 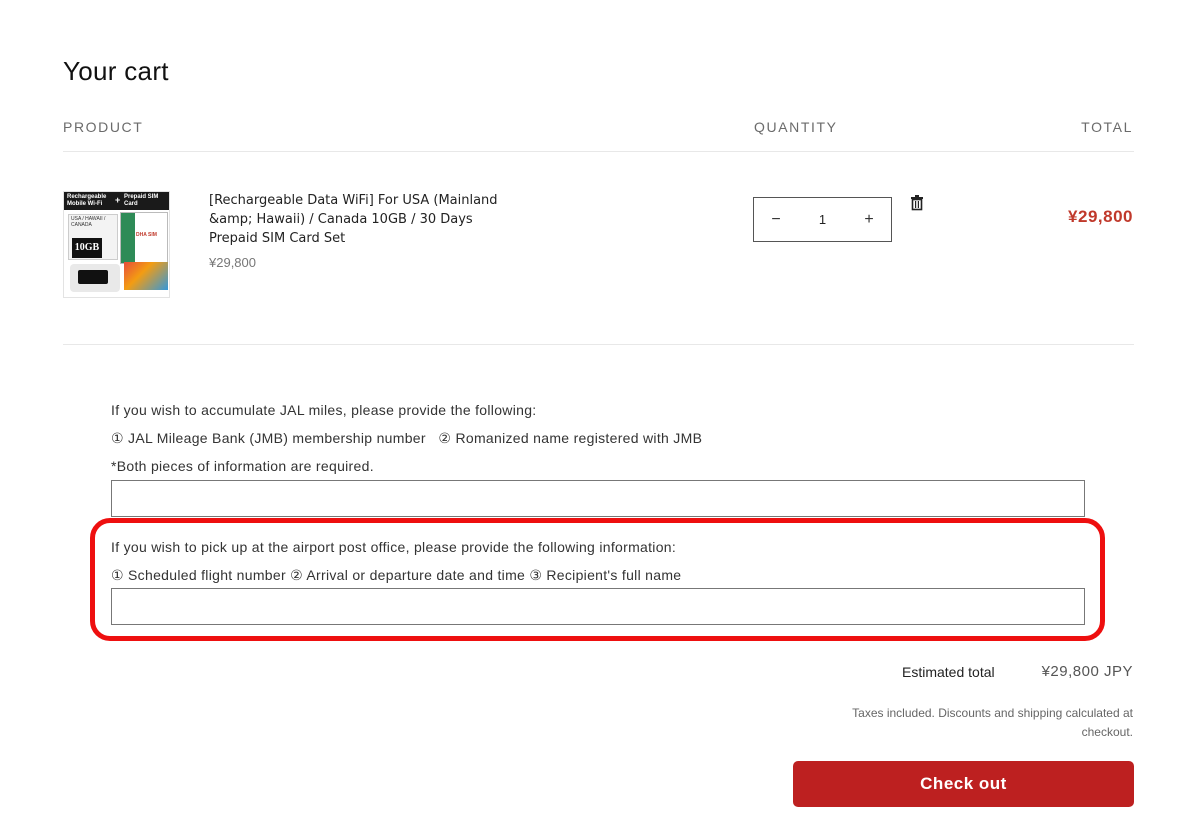 What do you see at coordinates (103, 127) in the screenshot?
I see `column-header-product: PRODUCT` at bounding box center [103, 127].